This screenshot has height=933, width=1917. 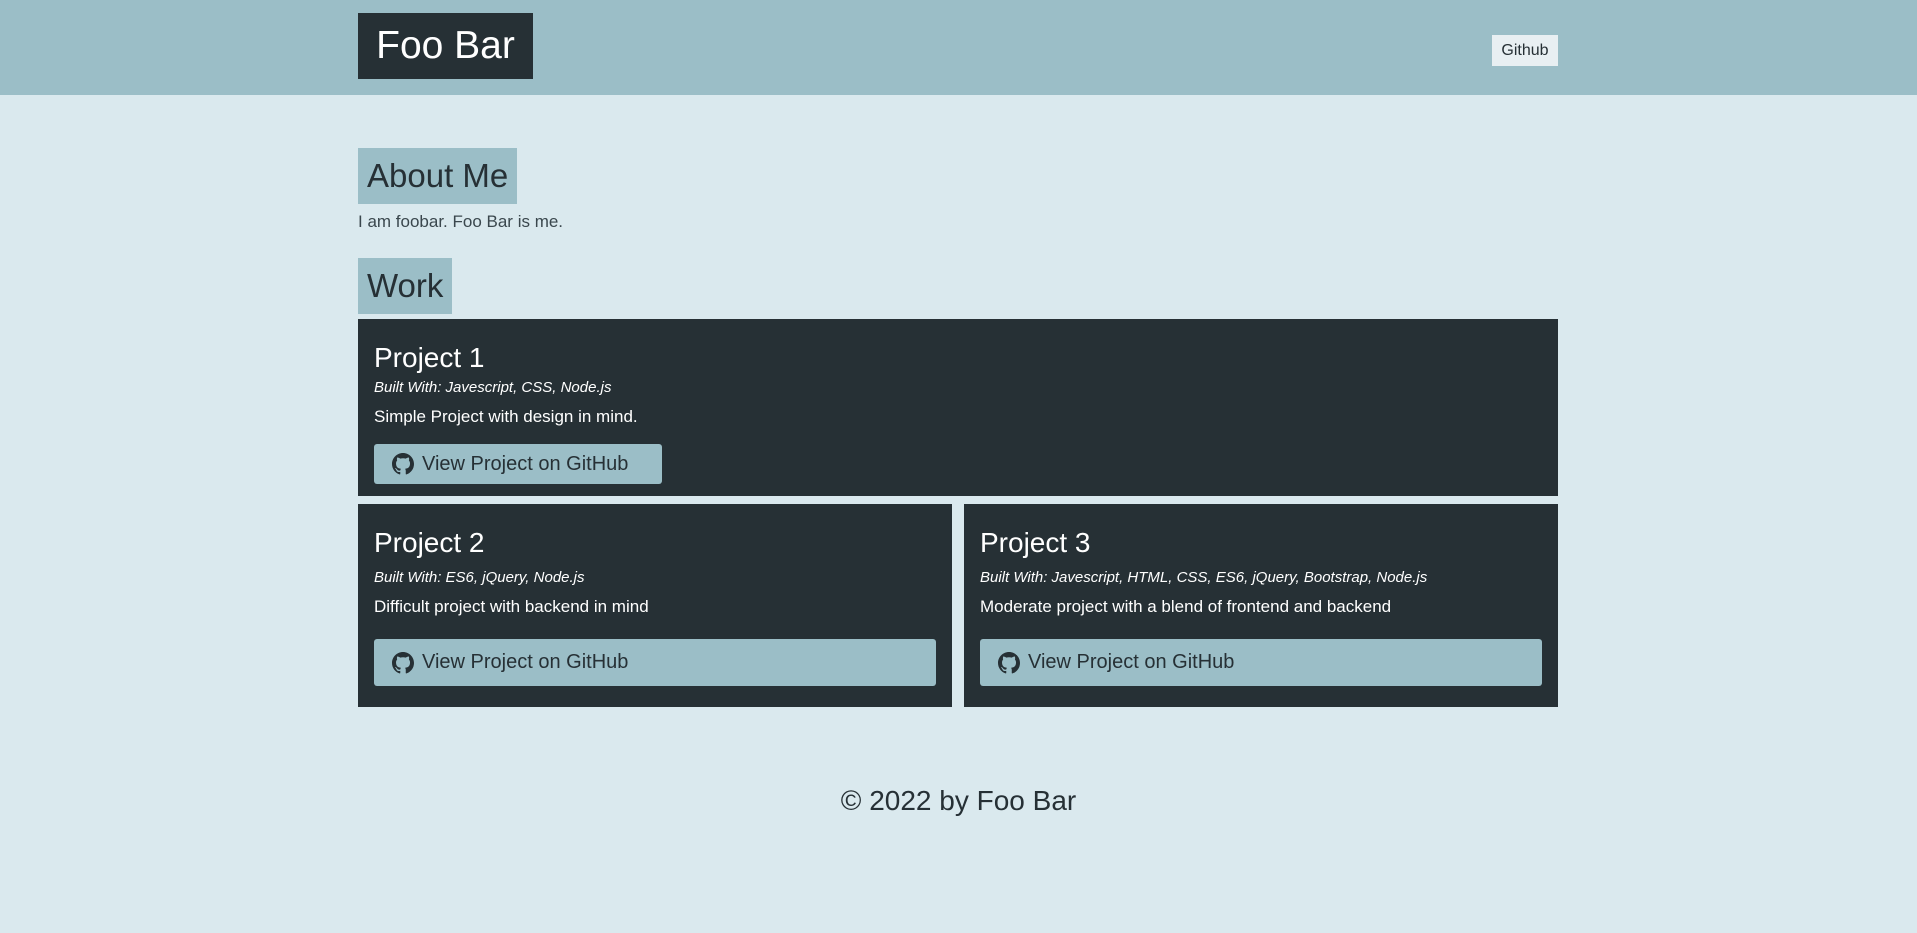 I want to click on view-project-3-button: View Project on GitHub, so click(x=1261, y=662).